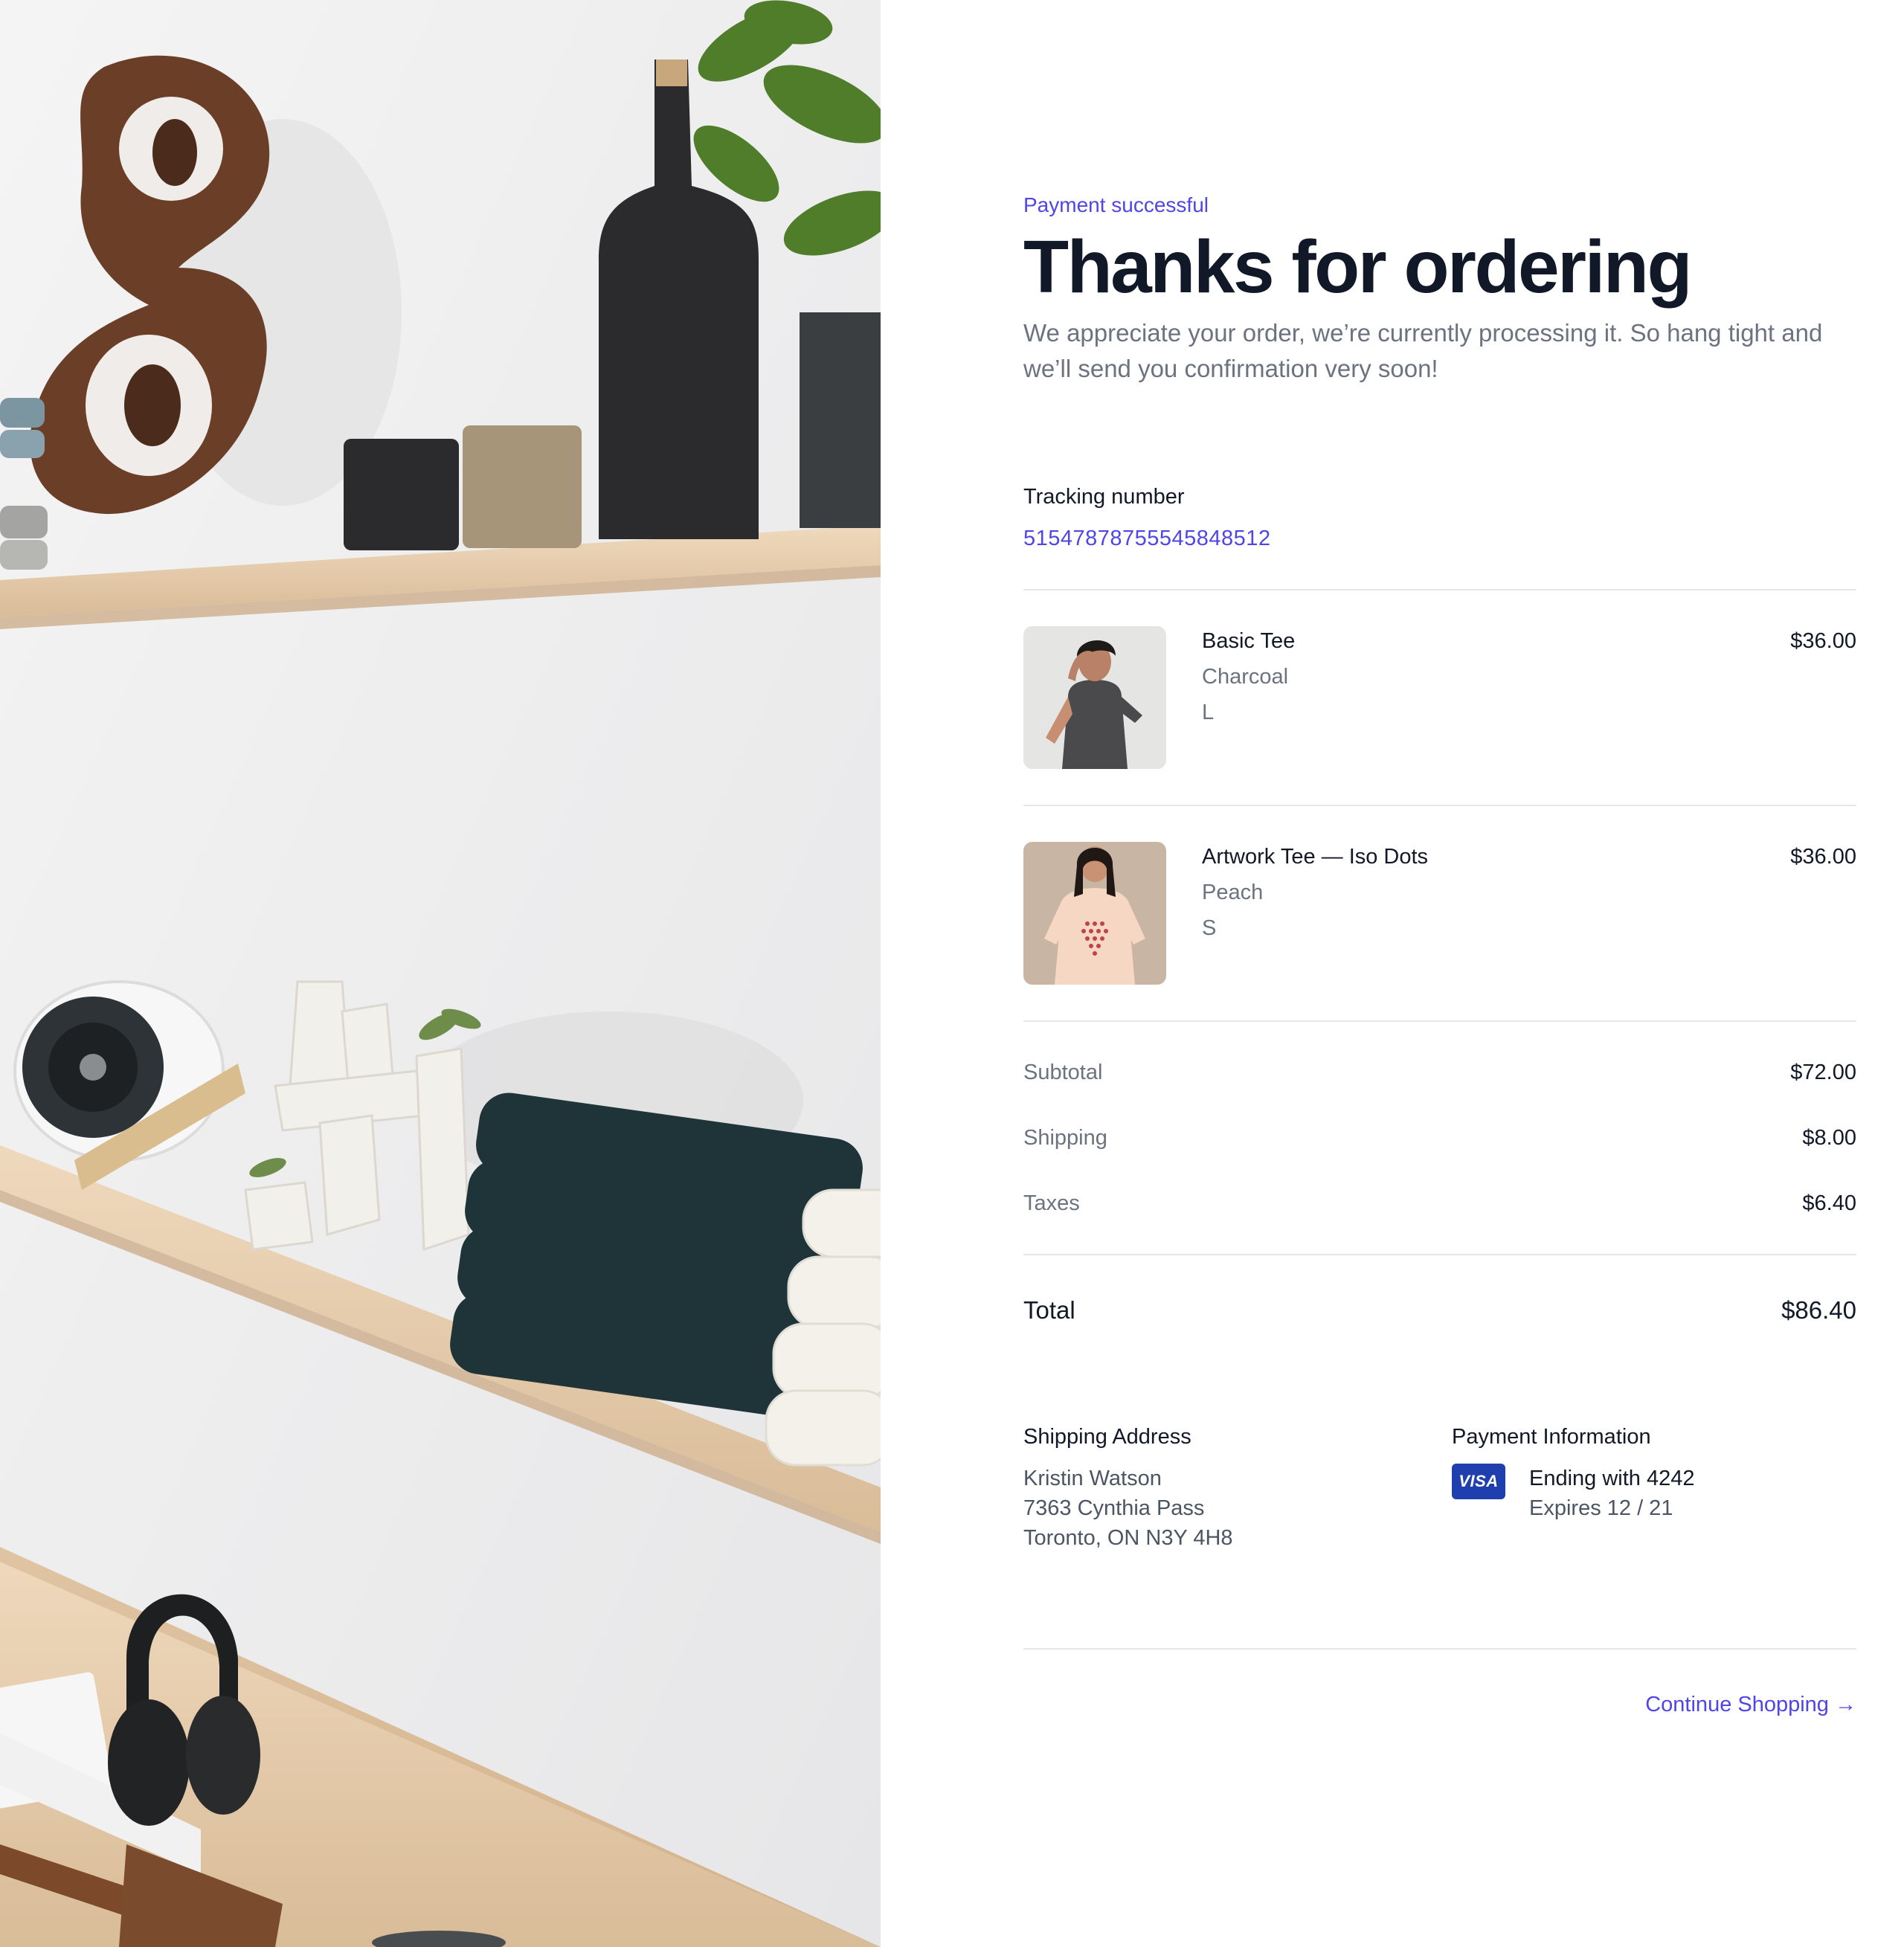  I want to click on item-name: Basic Tee, so click(1249, 641).